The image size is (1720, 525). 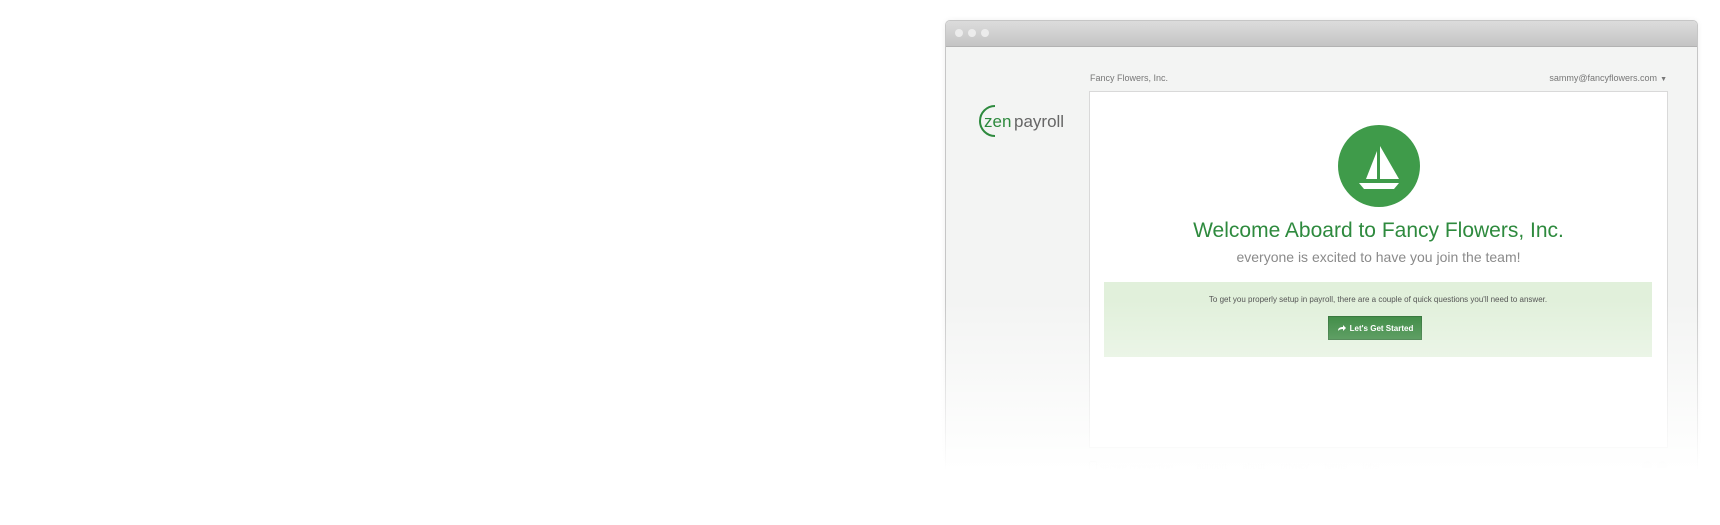 What do you see at coordinates (1378, 230) in the screenshot?
I see `welcome-title: Welcome Aboard to Fancy Flowers, Inc.` at bounding box center [1378, 230].